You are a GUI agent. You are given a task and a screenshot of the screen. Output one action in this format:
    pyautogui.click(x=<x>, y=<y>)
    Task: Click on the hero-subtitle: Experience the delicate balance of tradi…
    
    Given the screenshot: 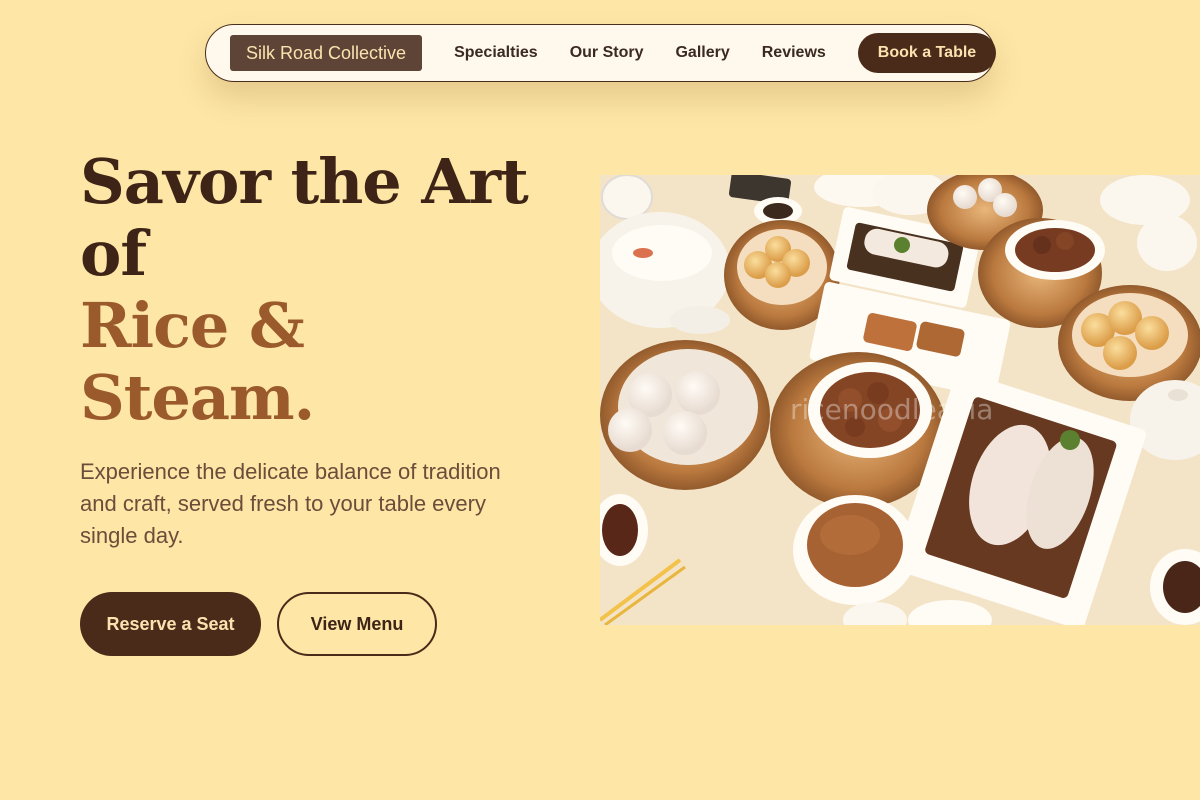 What is the action you would take?
    pyautogui.click(x=290, y=503)
    